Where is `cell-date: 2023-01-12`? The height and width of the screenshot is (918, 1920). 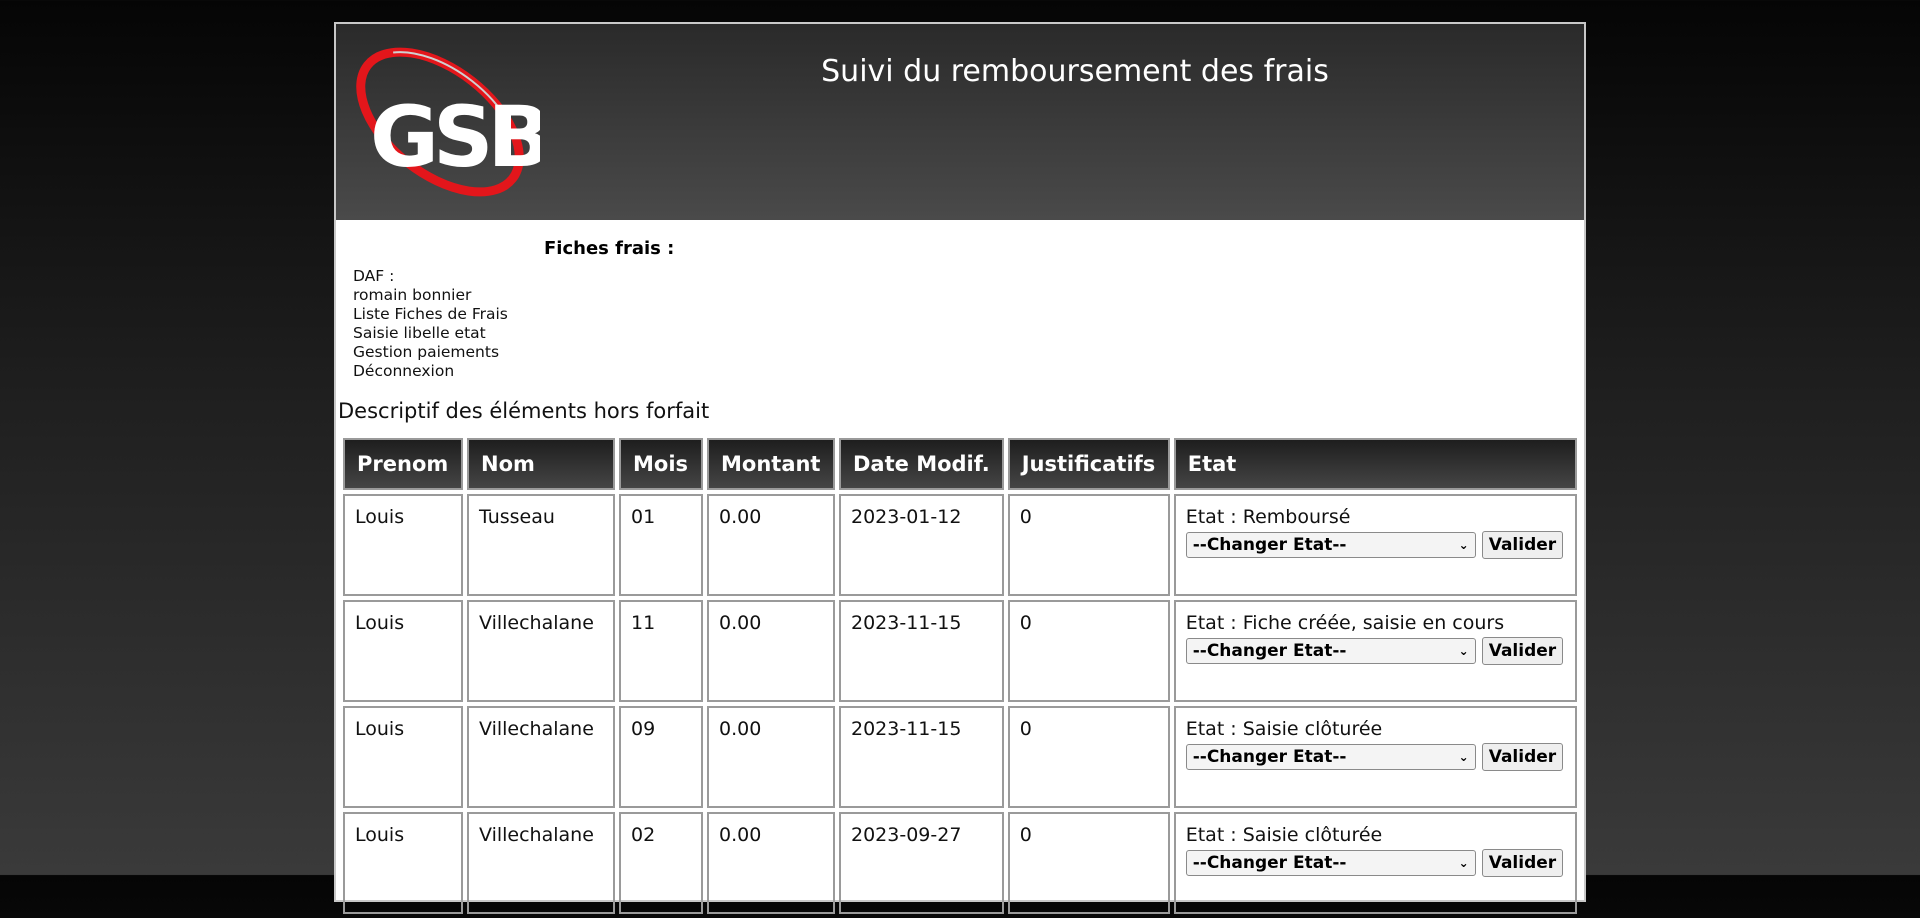
cell-date: 2023-01-12 is located at coordinates (921, 545).